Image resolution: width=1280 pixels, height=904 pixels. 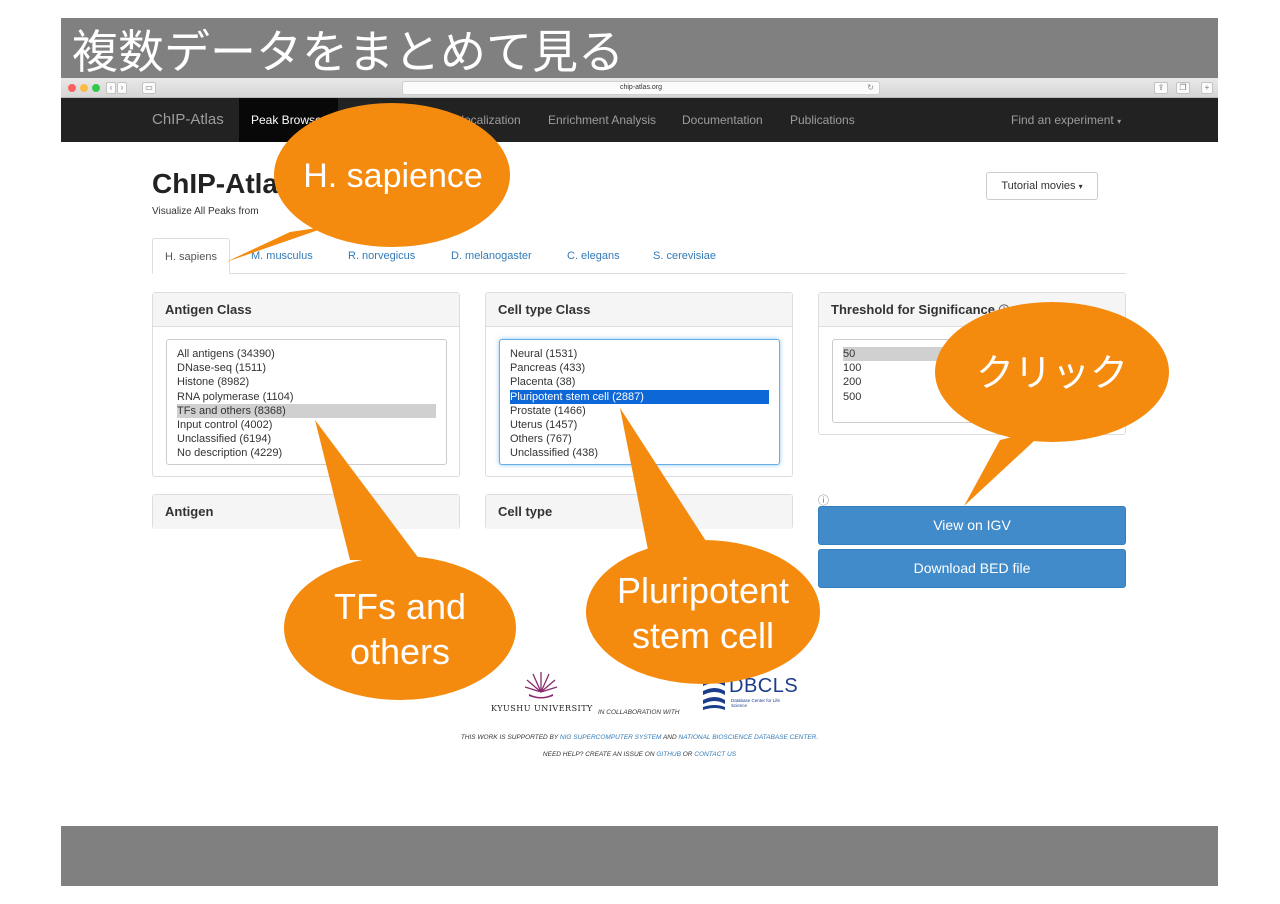 I want to click on callout-click-text: クリック, so click(x=1051, y=373).